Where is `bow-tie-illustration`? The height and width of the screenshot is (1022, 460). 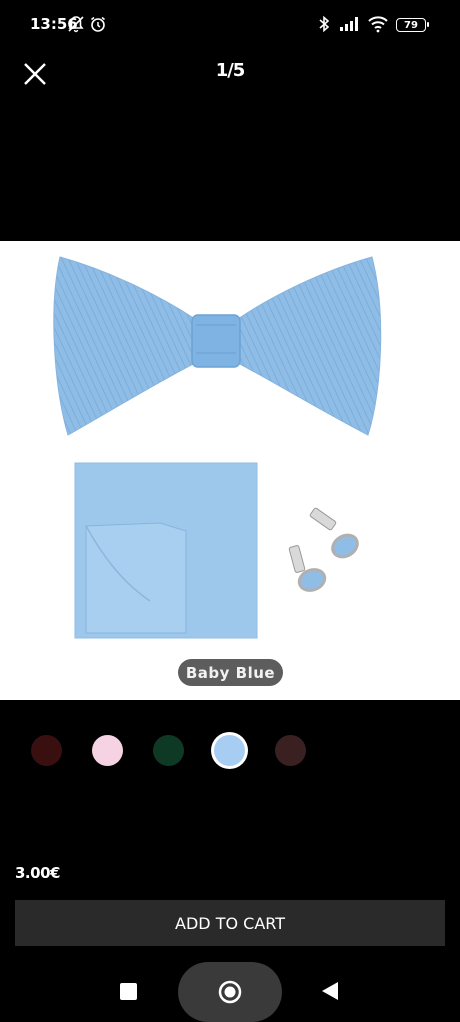 bow-tie-illustration is located at coordinates (217, 346).